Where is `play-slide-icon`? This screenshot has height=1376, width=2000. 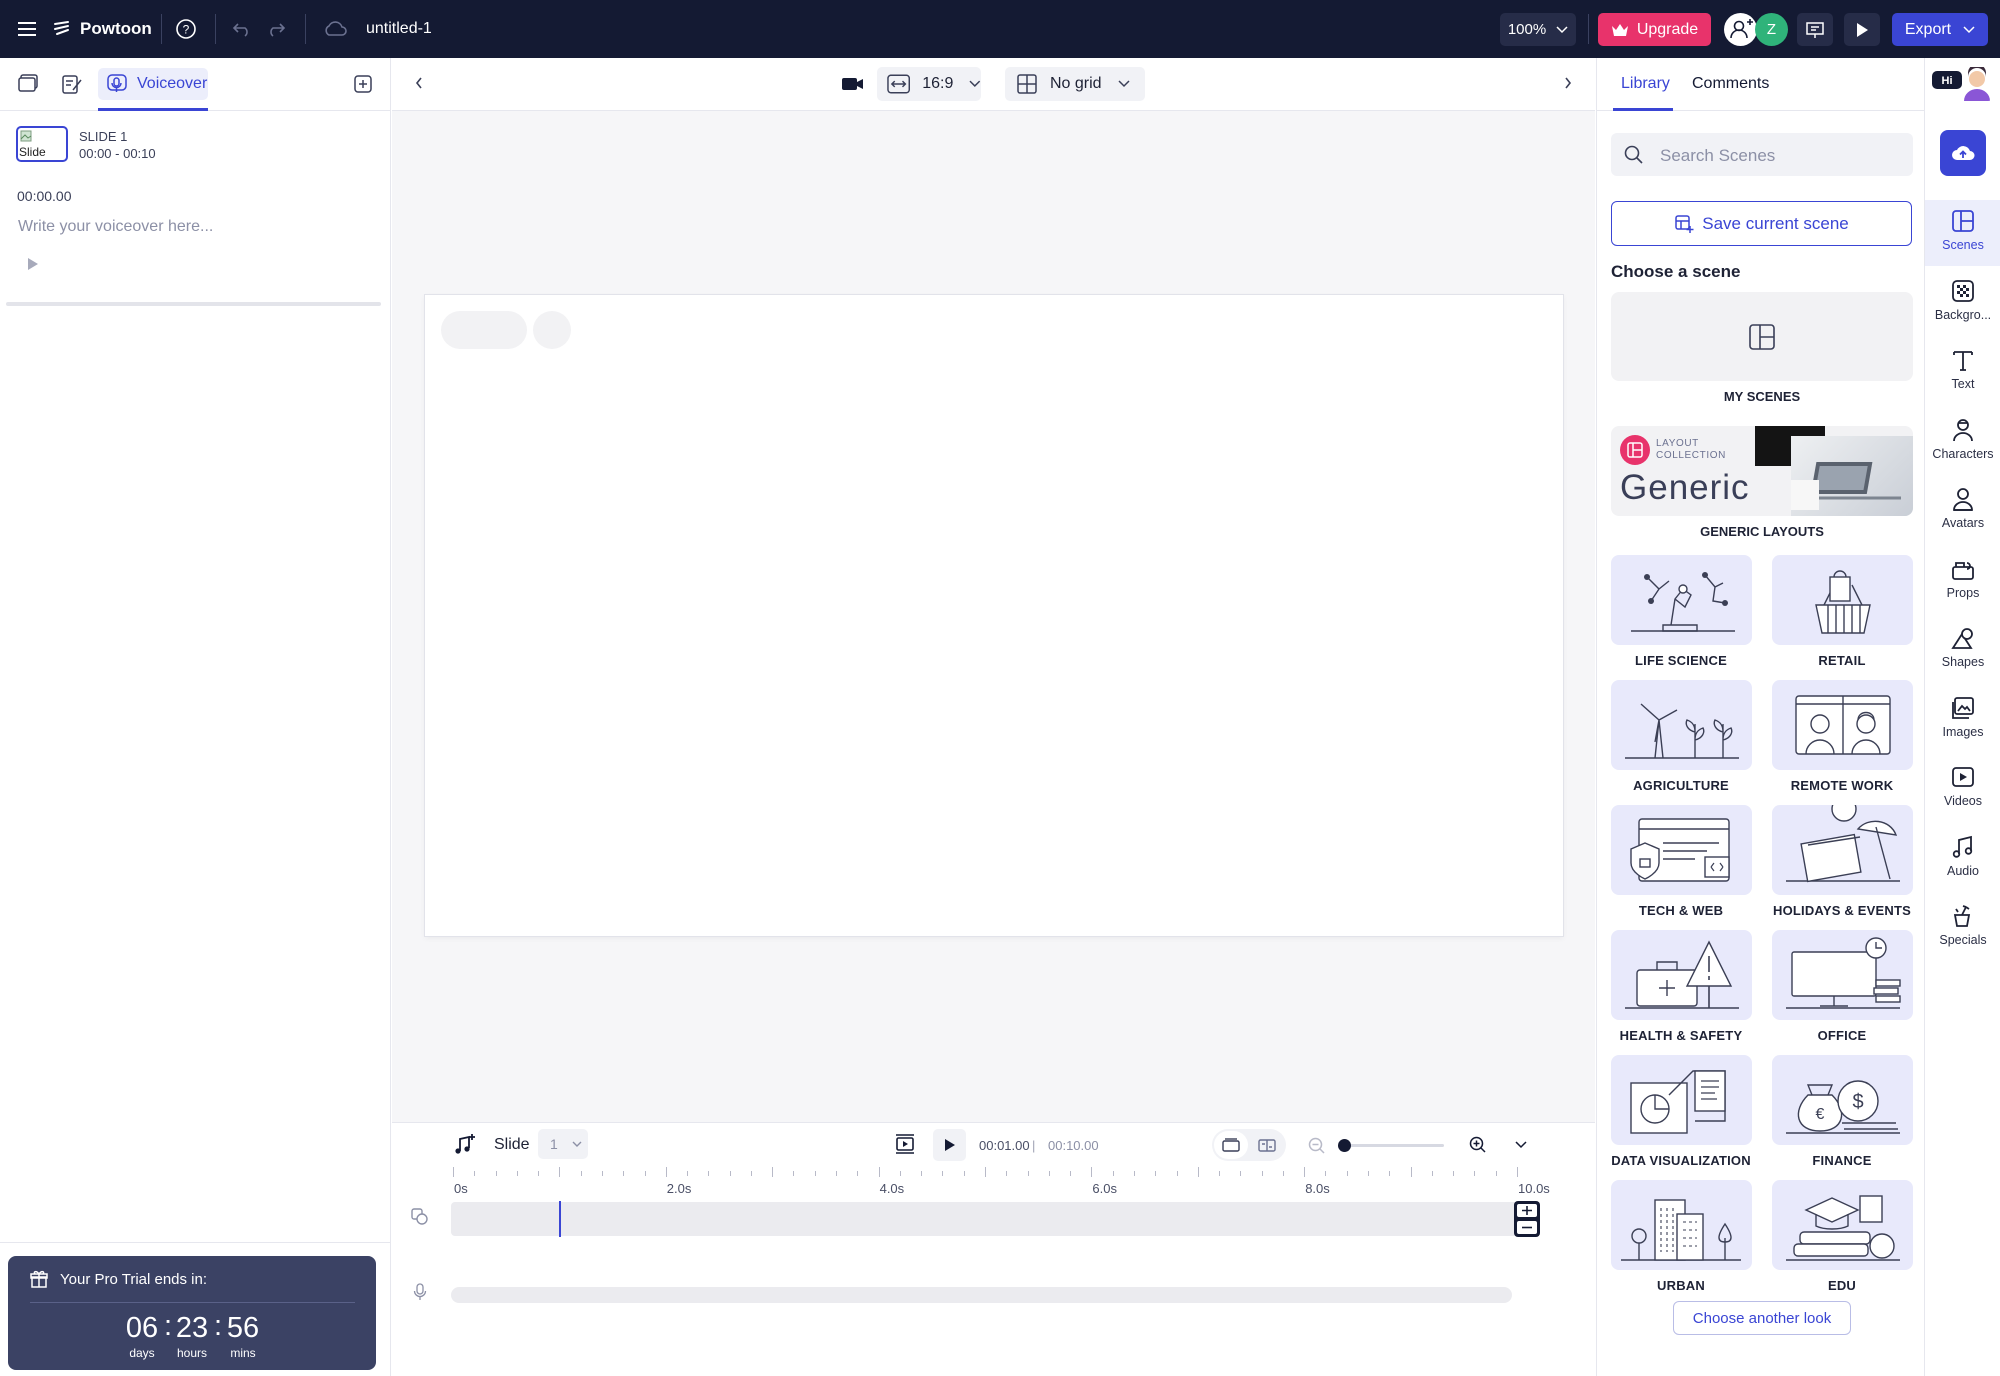
play-slide-icon is located at coordinates (905, 1144).